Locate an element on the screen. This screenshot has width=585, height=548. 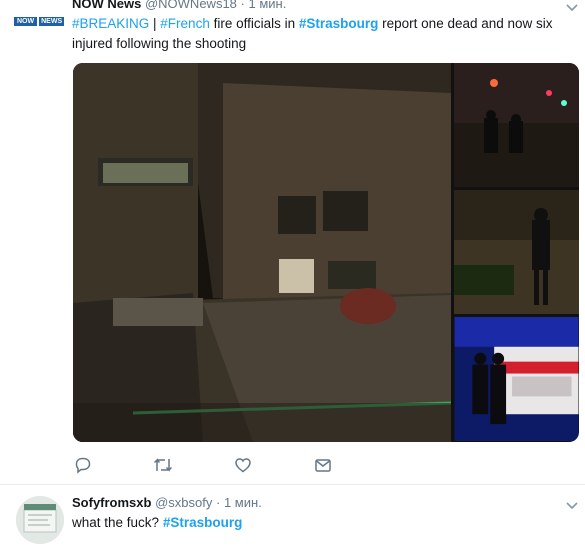
text-part-1: fire officials in is located at coordinates (254, 23).